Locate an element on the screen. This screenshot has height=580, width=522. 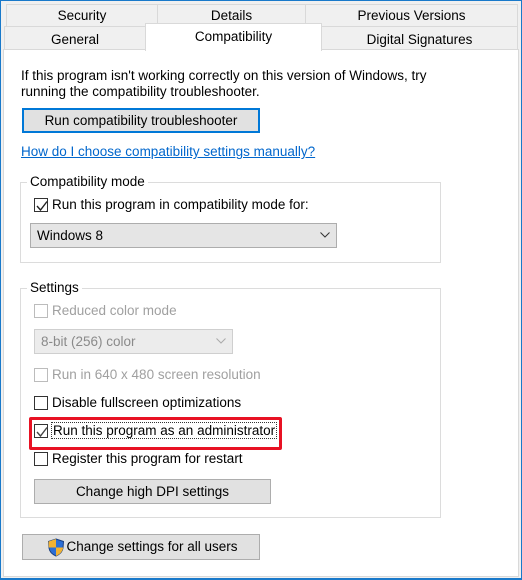
color-depth-value: 8-bit (256) color is located at coordinates (88, 341).